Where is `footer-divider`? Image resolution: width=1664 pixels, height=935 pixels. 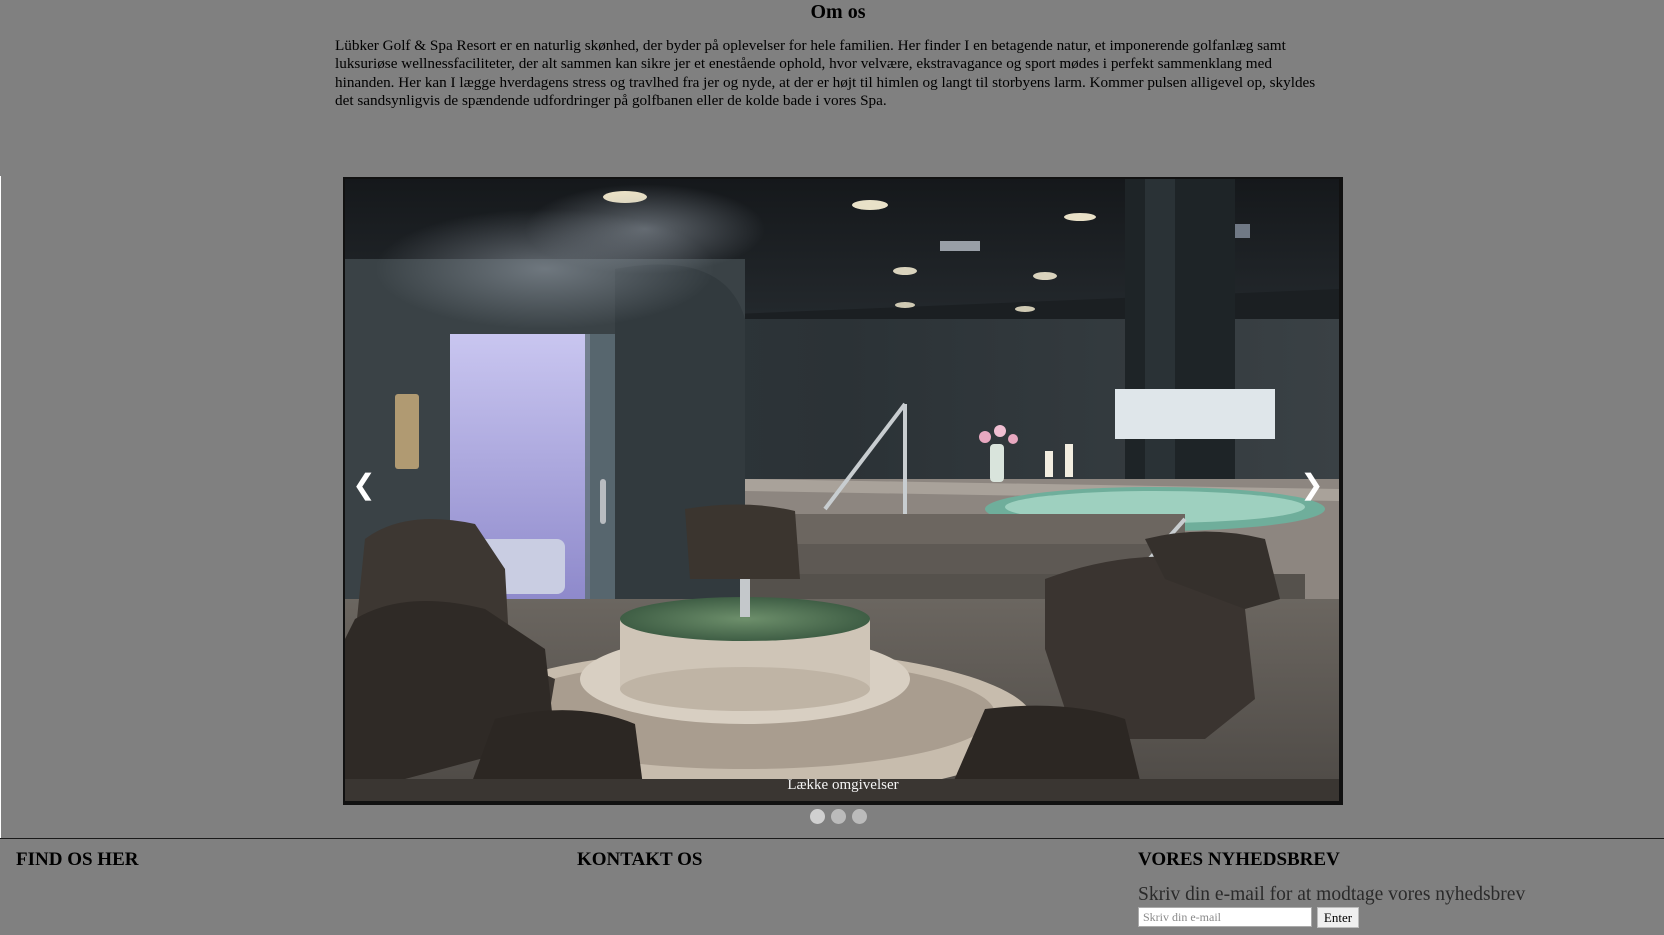 footer-divider is located at coordinates (832, 838).